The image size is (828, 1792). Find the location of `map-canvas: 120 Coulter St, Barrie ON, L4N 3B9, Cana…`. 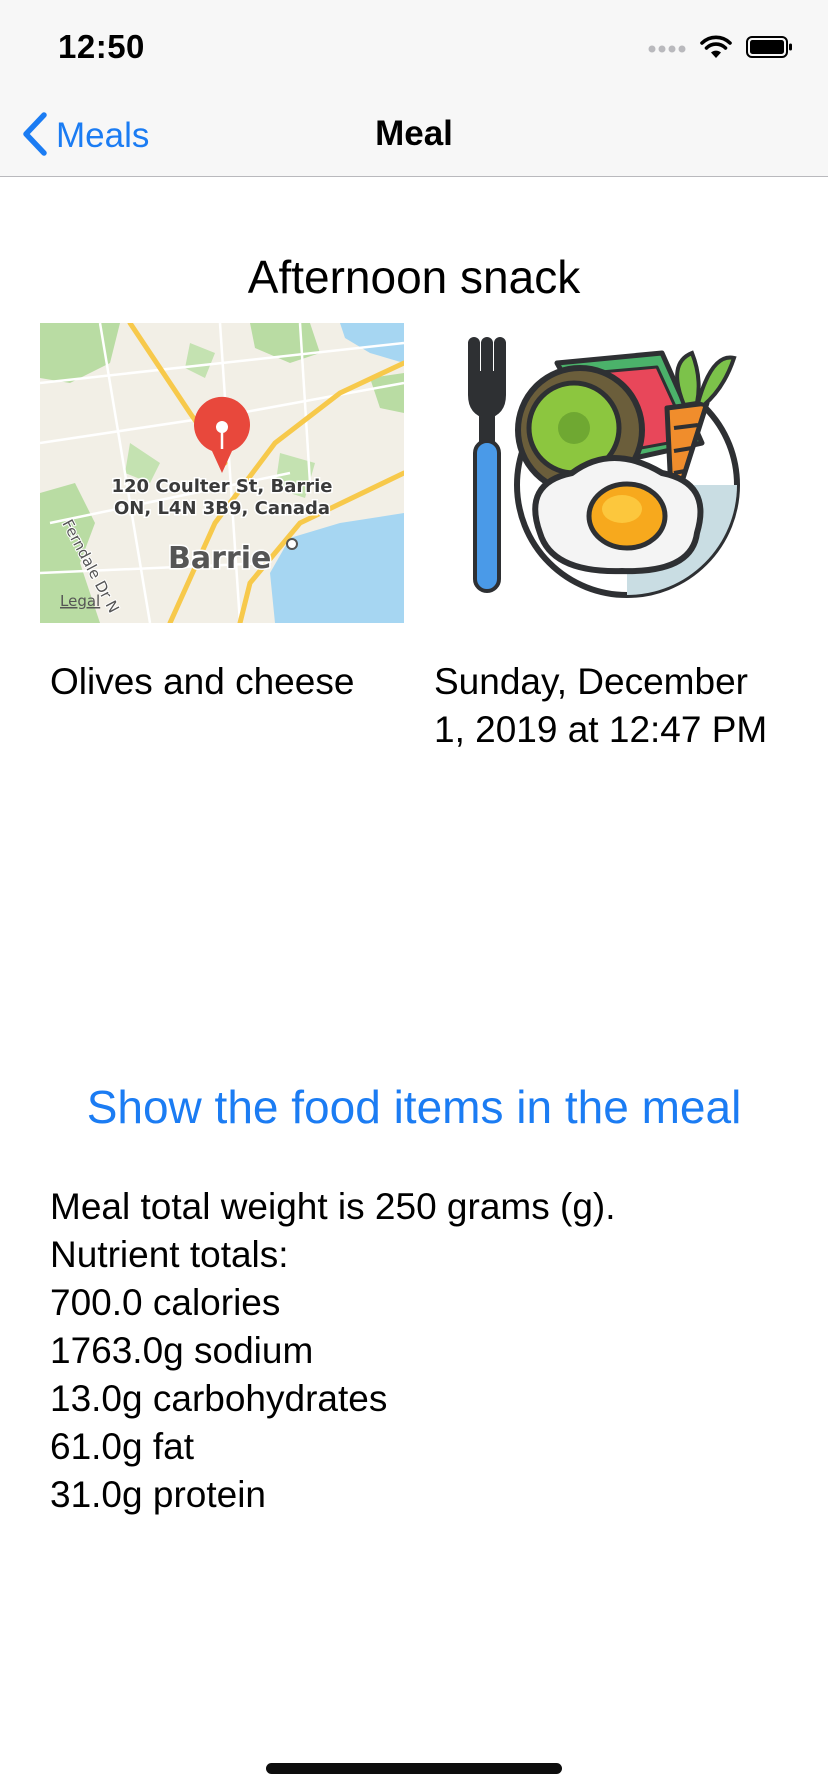

map-canvas: 120 Coulter St, Barrie ON, L4N 3B9, Cana… is located at coordinates (222, 473).